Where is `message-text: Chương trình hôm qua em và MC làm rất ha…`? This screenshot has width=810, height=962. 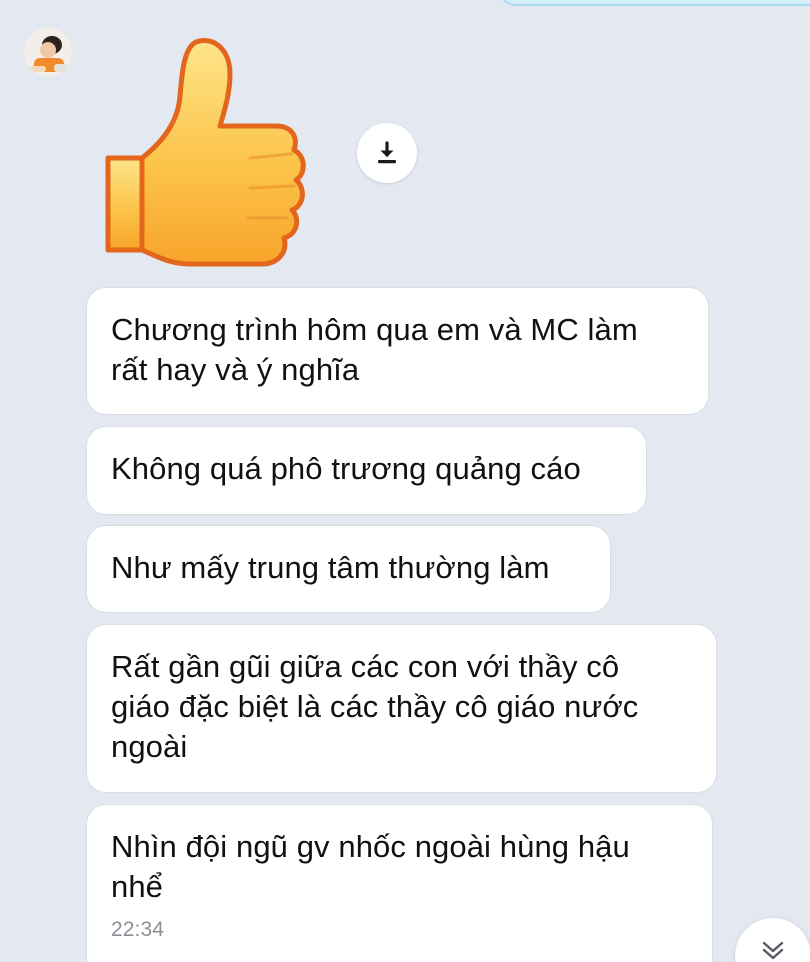 message-text: Chương trình hôm qua em và MC làm rất ha… is located at coordinates (374, 349).